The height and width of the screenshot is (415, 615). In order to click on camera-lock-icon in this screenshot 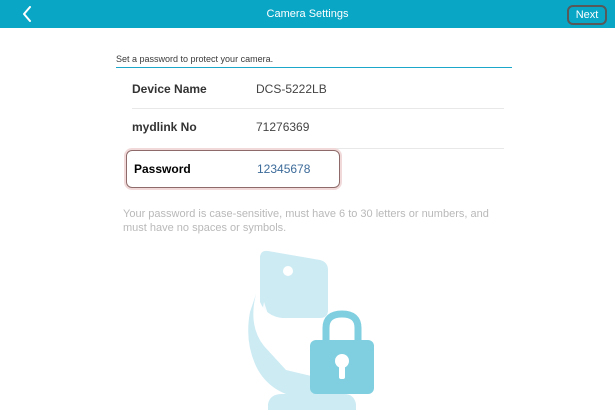, I will do `click(312, 331)`.